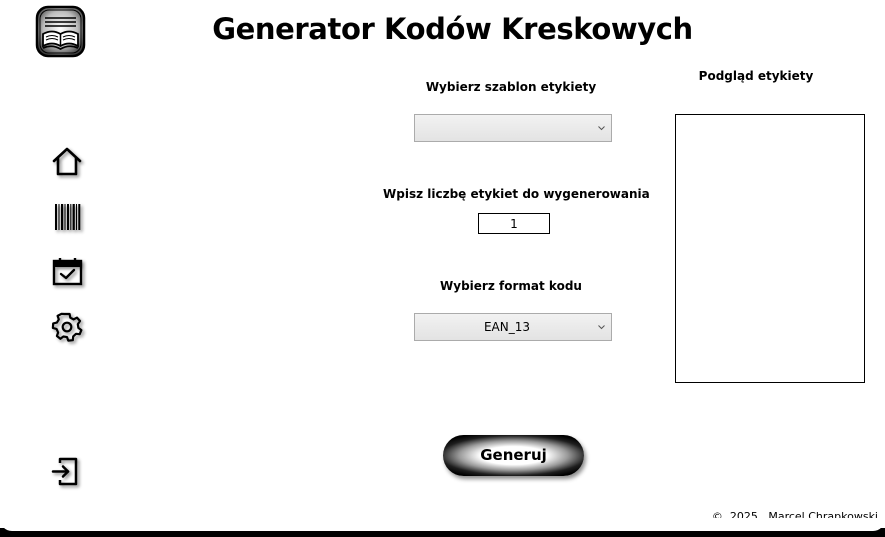 The image size is (885, 537). What do you see at coordinates (452, 29) in the screenshot?
I see `app-title: Generator Kodów Kreskowych` at bounding box center [452, 29].